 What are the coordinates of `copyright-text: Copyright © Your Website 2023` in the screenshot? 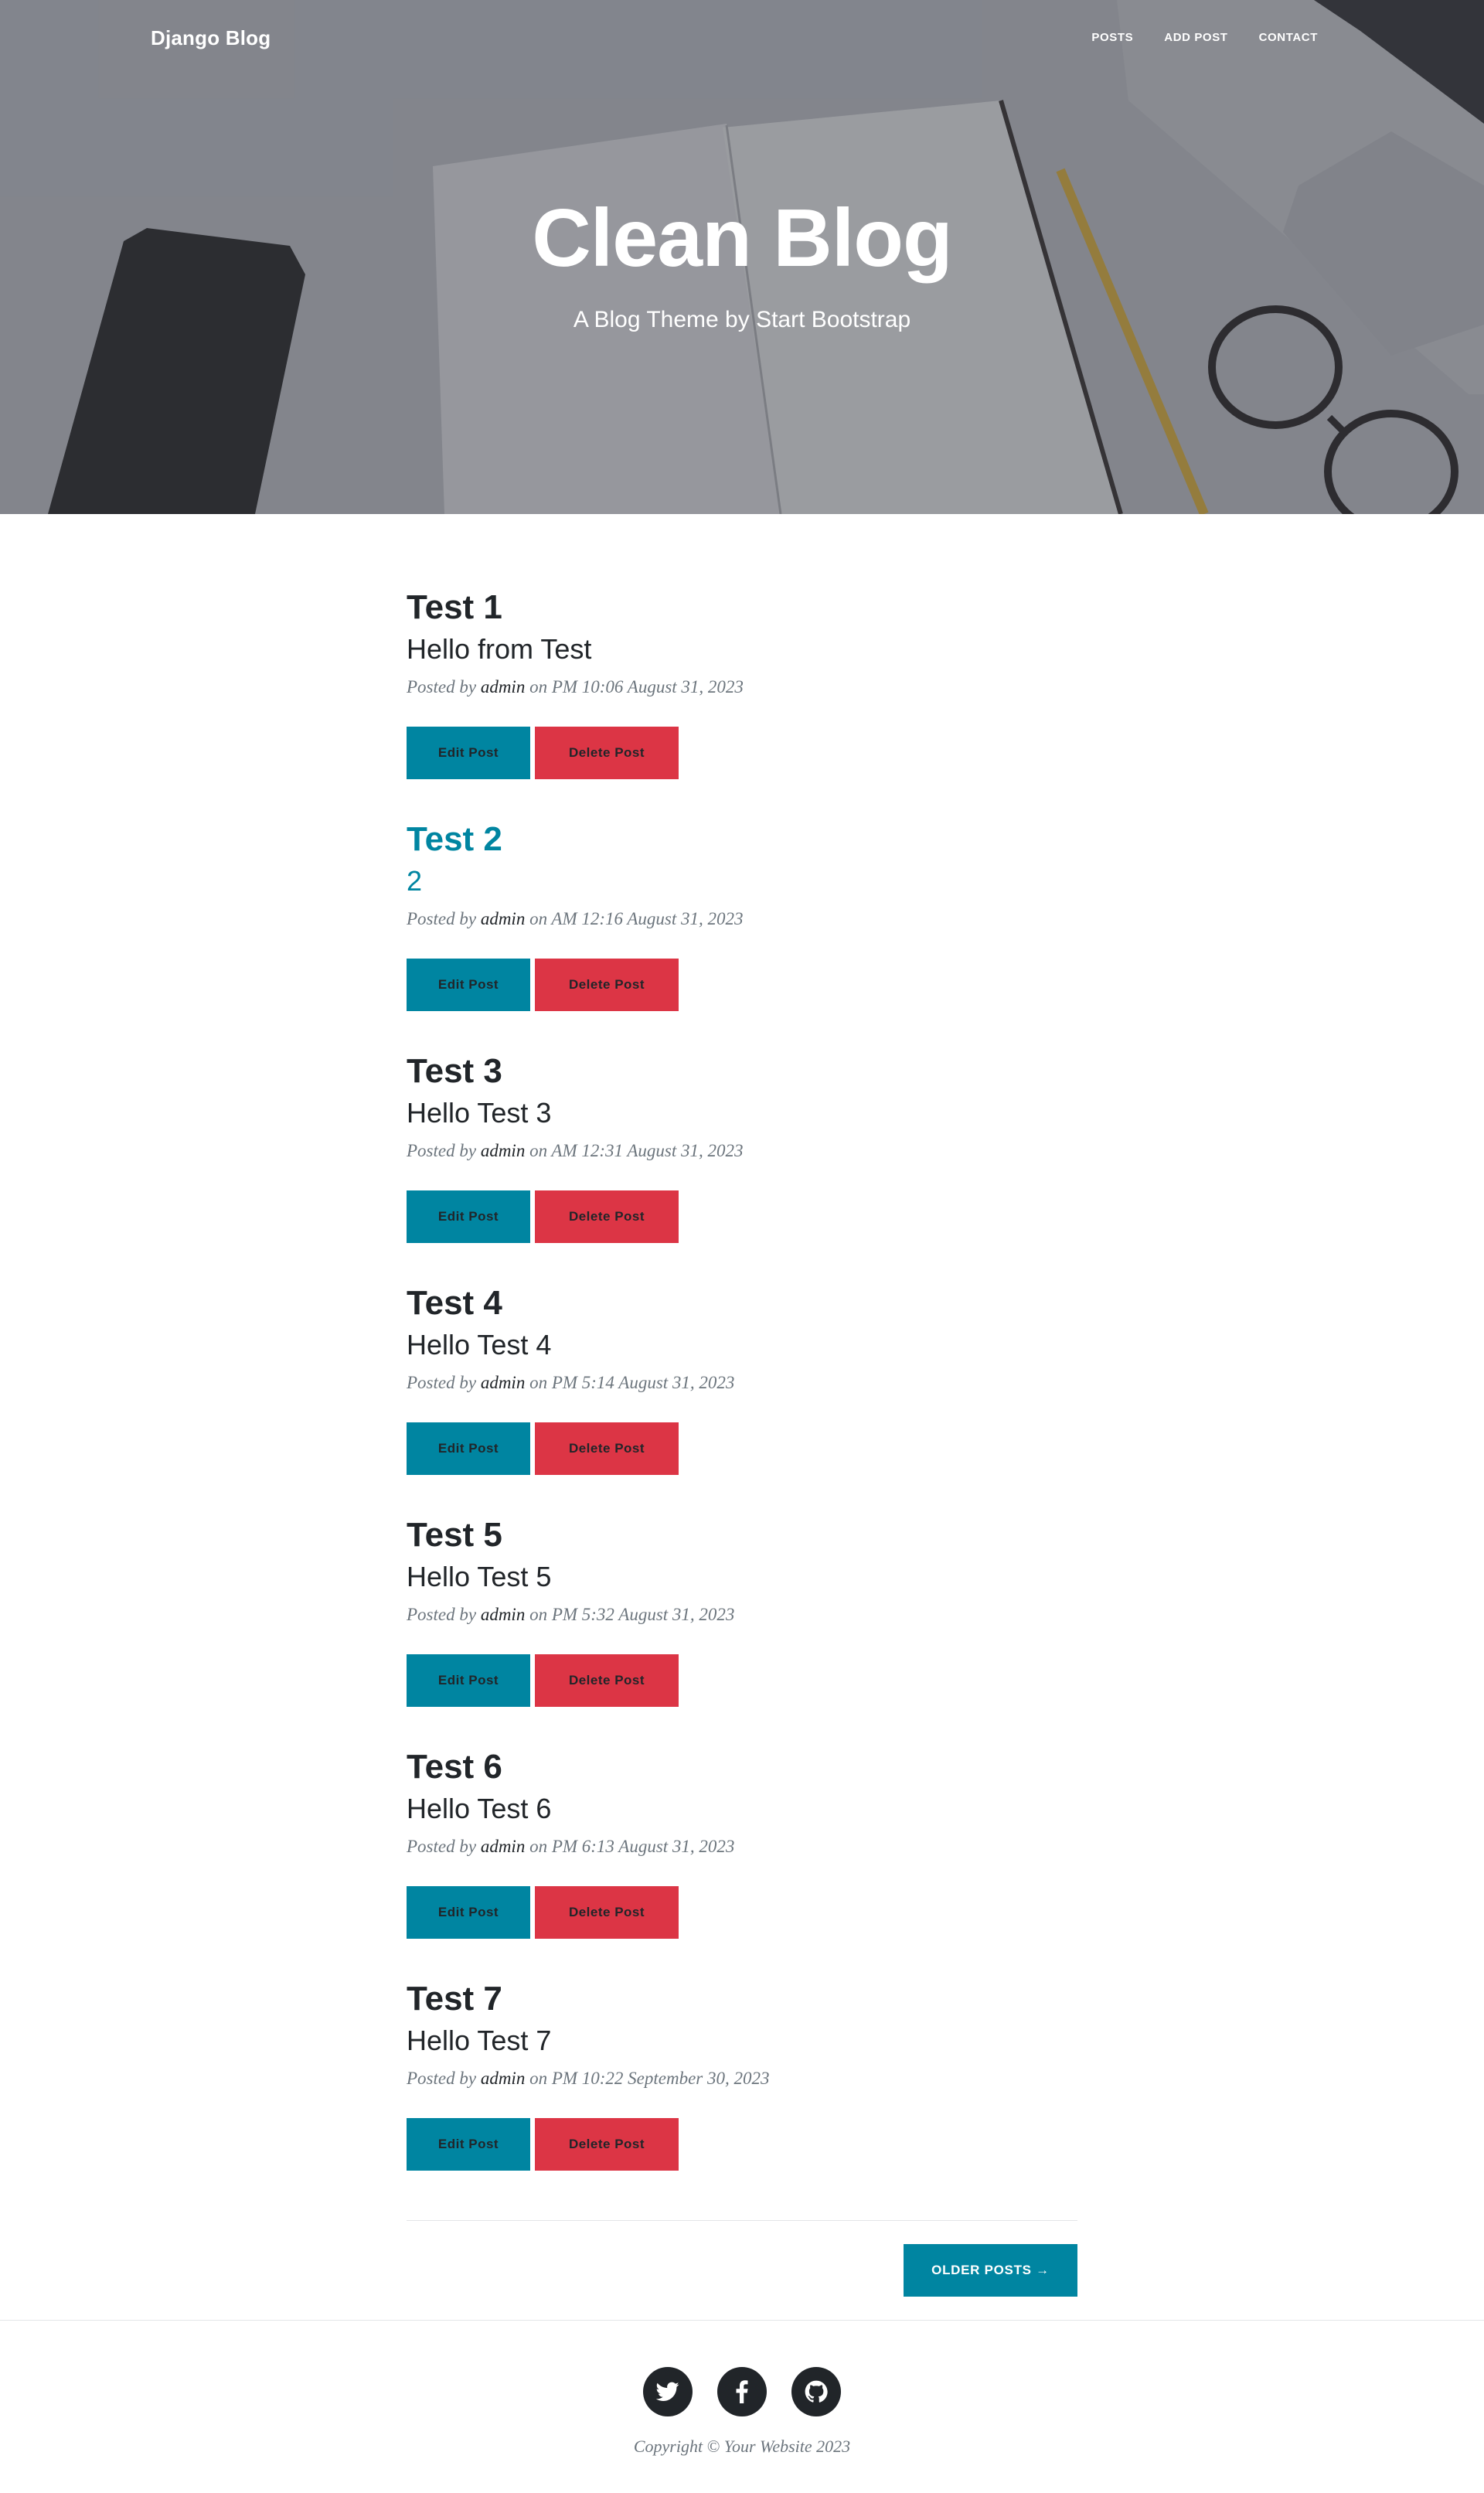 It's located at (742, 2446).